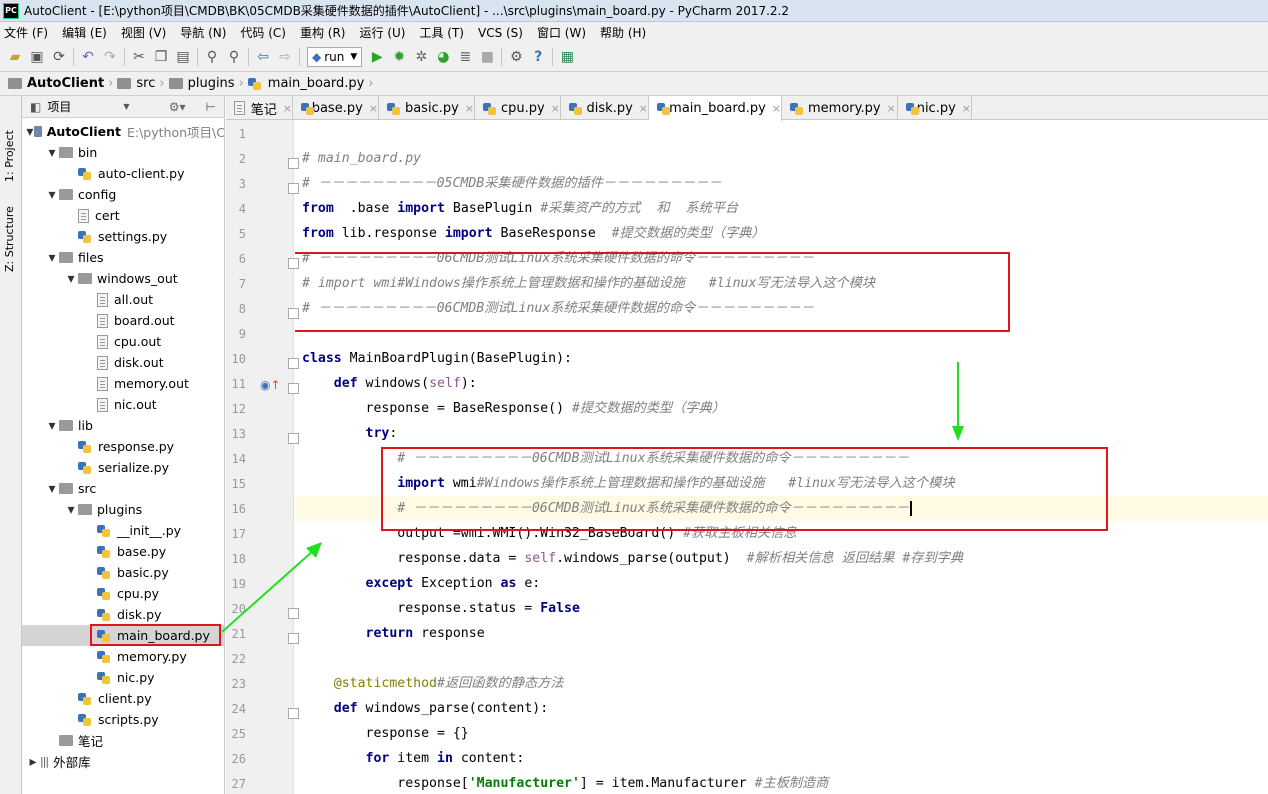 This screenshot has height=794, width=1268. I want to click on vcs-icon: ▦, so click(567, 57).